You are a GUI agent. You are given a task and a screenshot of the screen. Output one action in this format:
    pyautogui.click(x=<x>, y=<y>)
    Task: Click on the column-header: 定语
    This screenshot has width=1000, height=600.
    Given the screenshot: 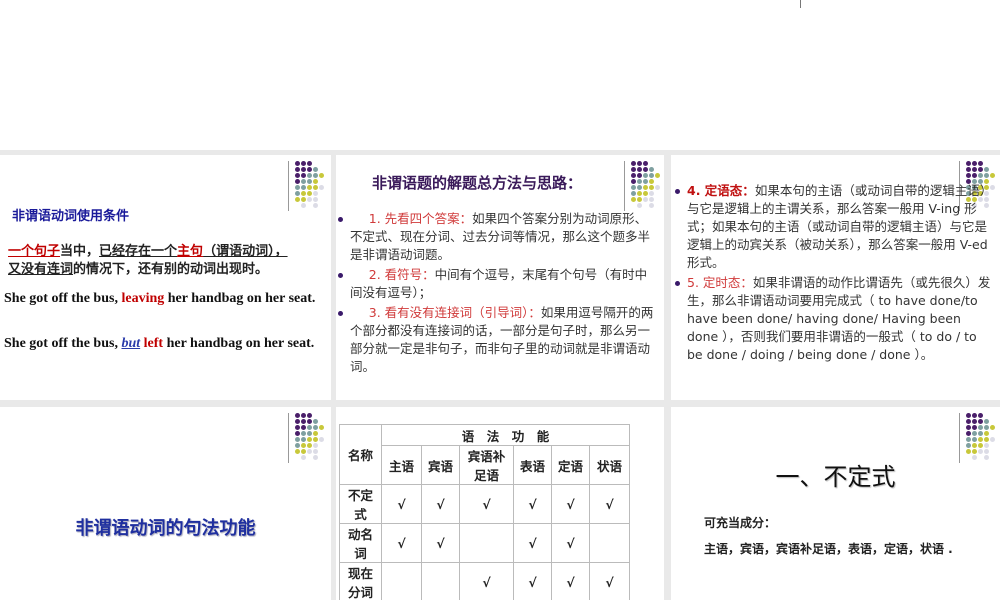 What is the action you would take?
    pyautogui.click(x=570, y=465)
    